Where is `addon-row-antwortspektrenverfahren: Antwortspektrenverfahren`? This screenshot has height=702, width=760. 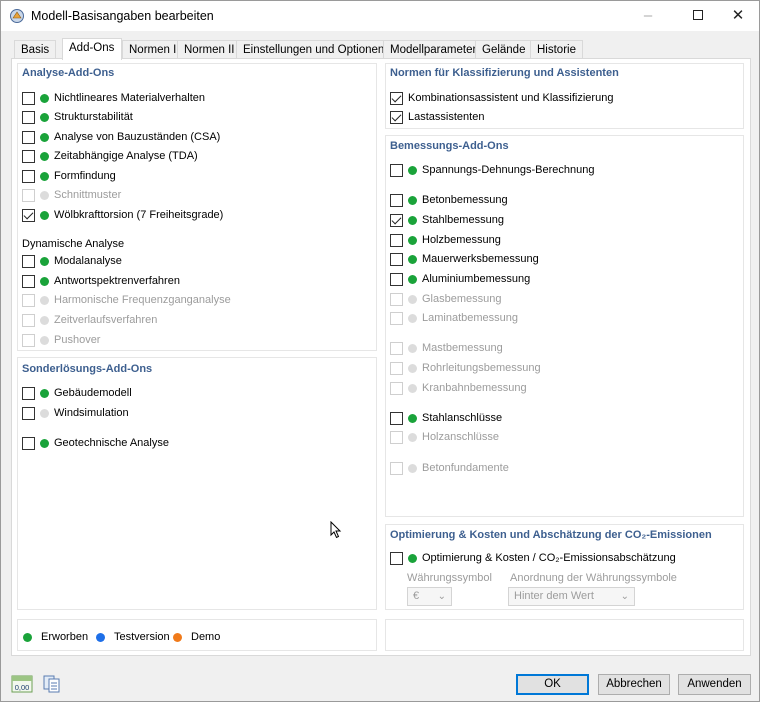
addon-row-antwortspektrenverfahren: Antwortspektrenverfahren is located at coordinates (101, 281).